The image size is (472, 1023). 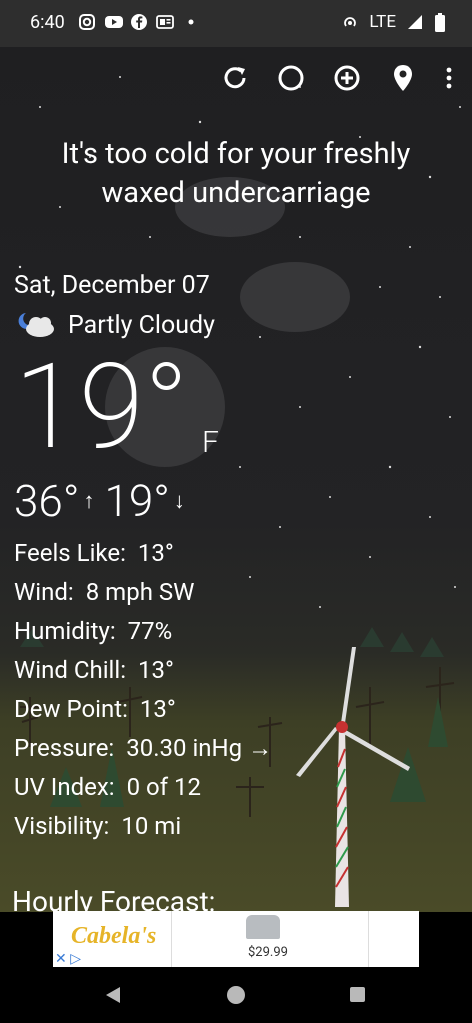 What do you see at coordinates (353, 777) in the screenshot?
I see `wind-turbine` at bounding box center [353, 777].